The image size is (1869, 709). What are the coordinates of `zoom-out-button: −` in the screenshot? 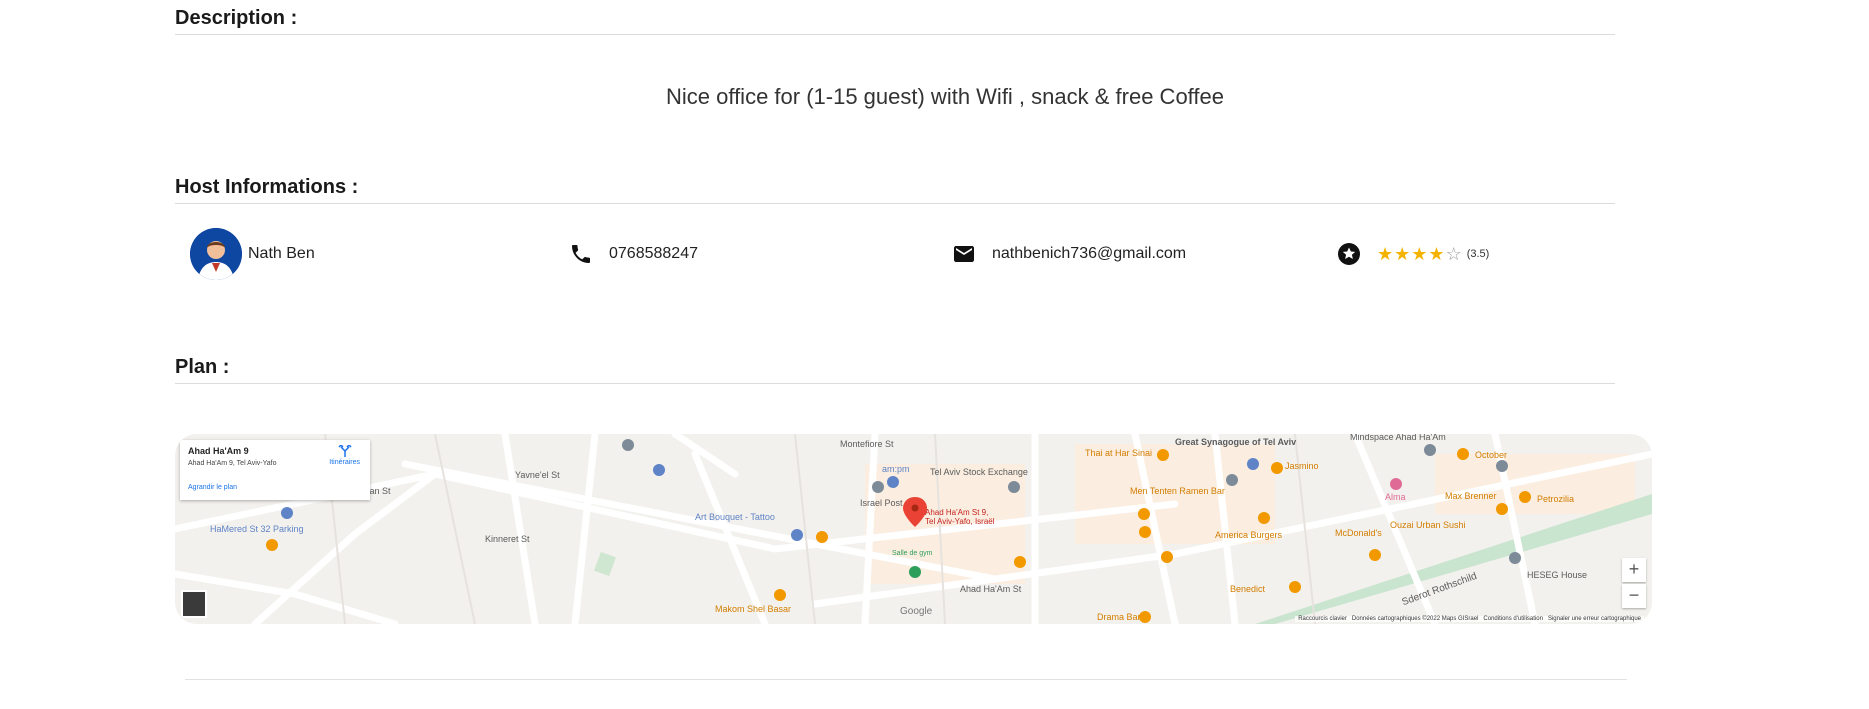 It's located at (1634, 596).